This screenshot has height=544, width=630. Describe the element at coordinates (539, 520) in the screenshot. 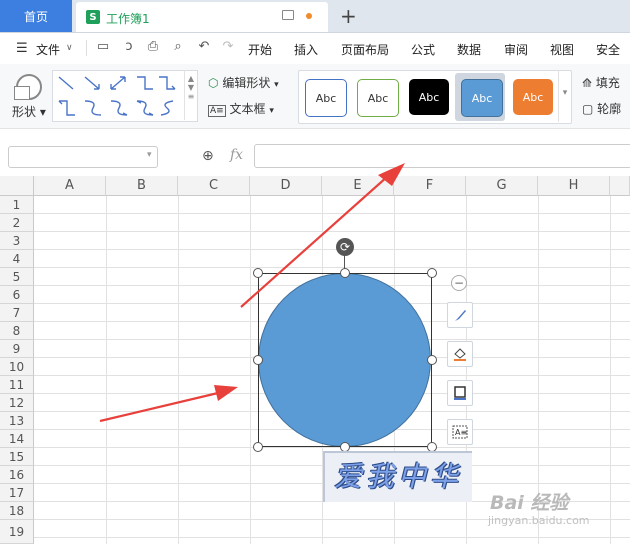

I see `baidu-jingyan-url: jingyan.baidu.com` at that location.